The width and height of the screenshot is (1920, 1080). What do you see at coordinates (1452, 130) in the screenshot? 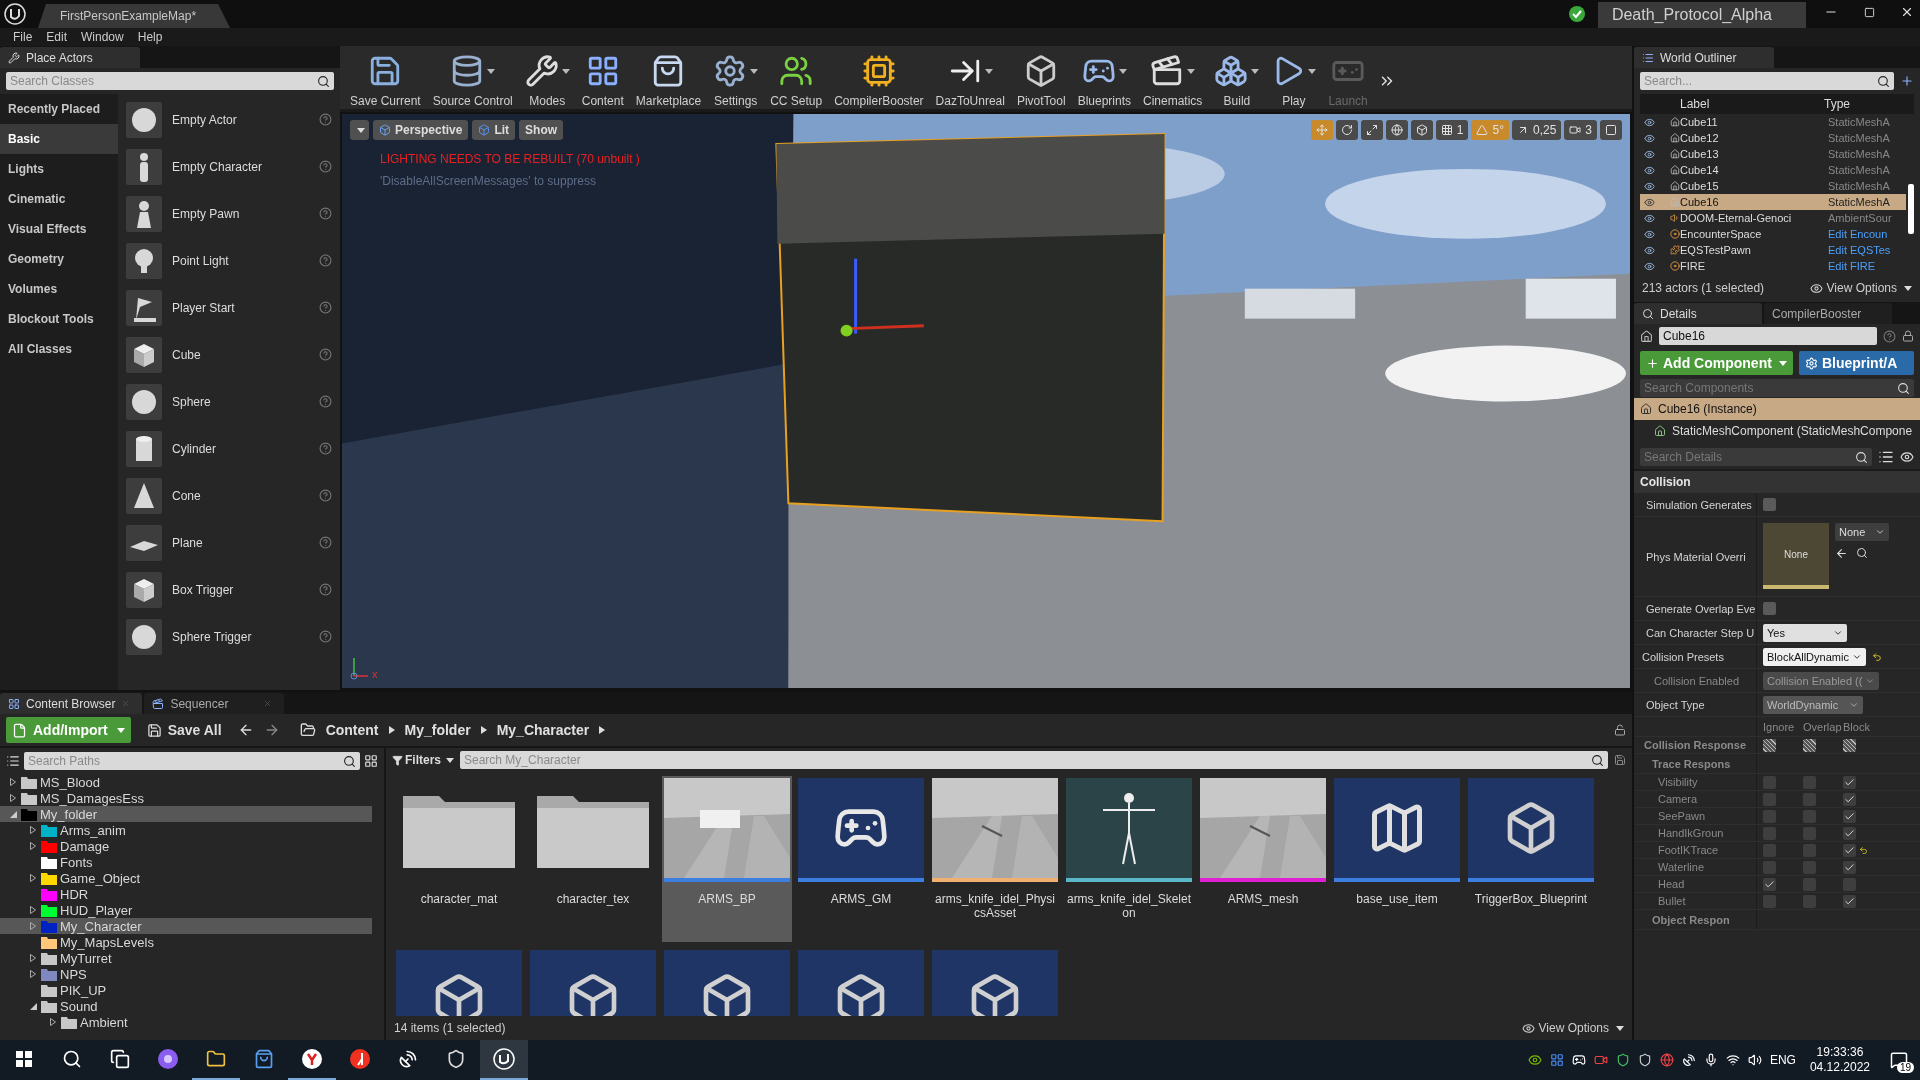
I see `grid-button: 1` at bounding box center [1452, 130].